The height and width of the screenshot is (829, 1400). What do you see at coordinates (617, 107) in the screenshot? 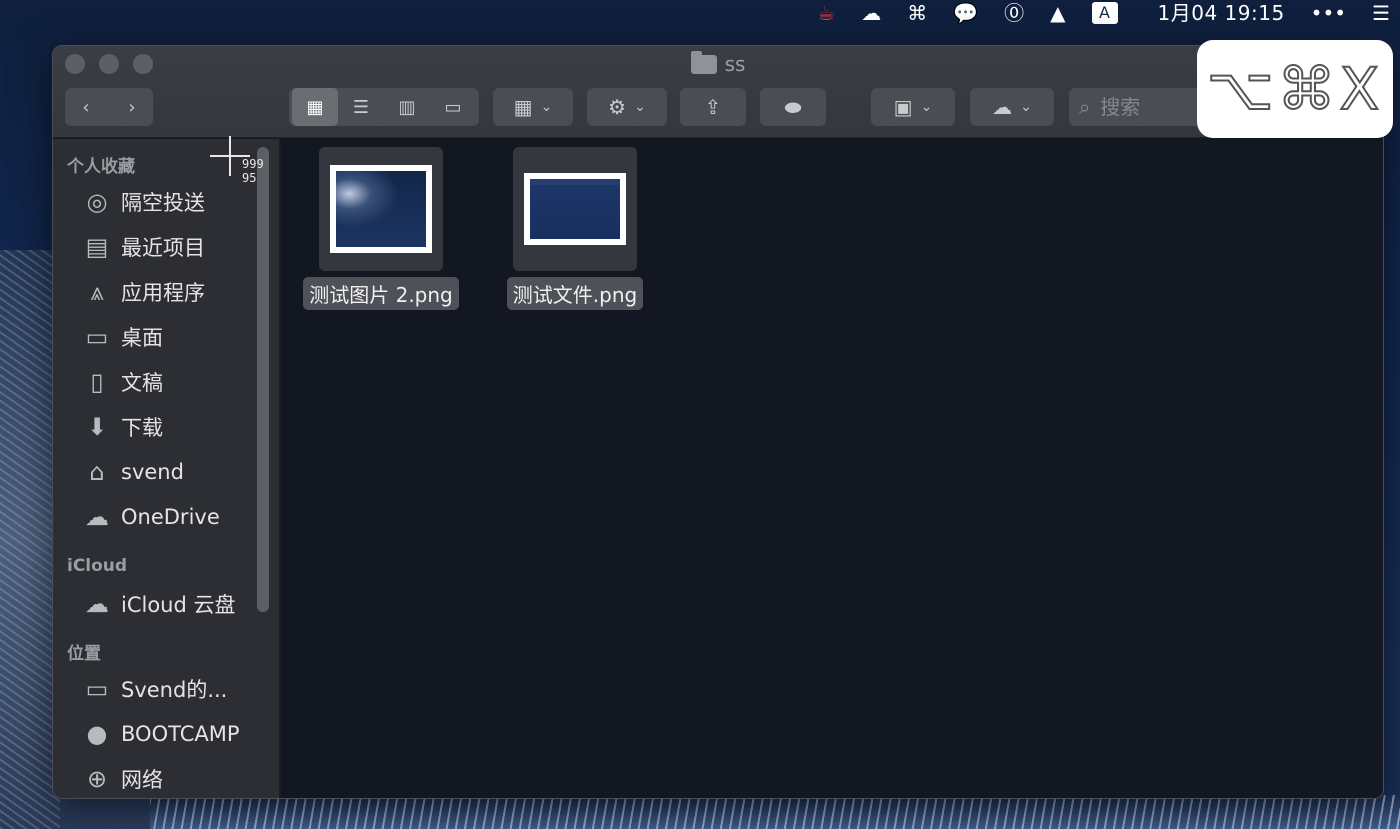
I see `gear-icon: ⚙` at bounding box center [617, 107].